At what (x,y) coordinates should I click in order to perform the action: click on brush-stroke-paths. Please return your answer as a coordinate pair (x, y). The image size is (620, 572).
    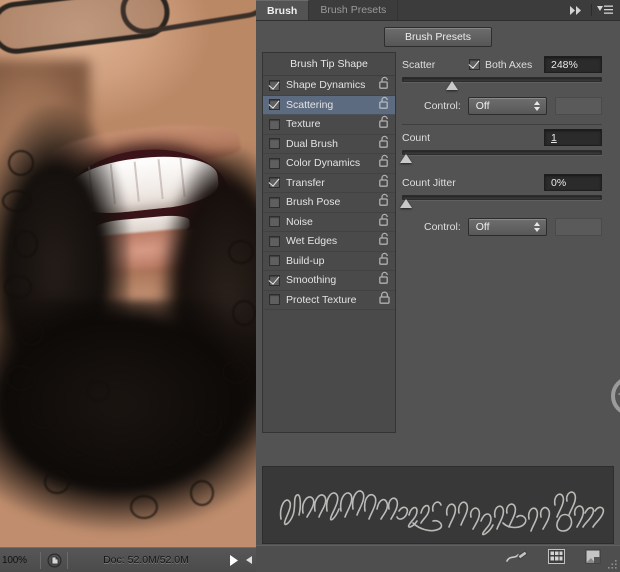
    Looking at the image, I should click on (442, 513).